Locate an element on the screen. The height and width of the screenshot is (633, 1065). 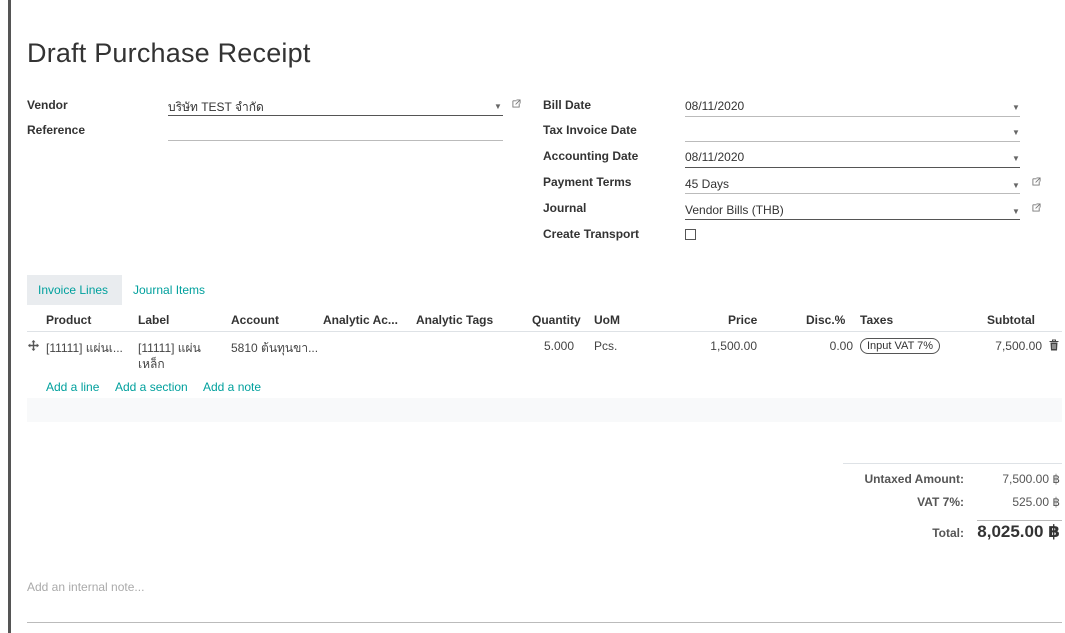
create-transport-checkbox is located at coordinates (690, 234).